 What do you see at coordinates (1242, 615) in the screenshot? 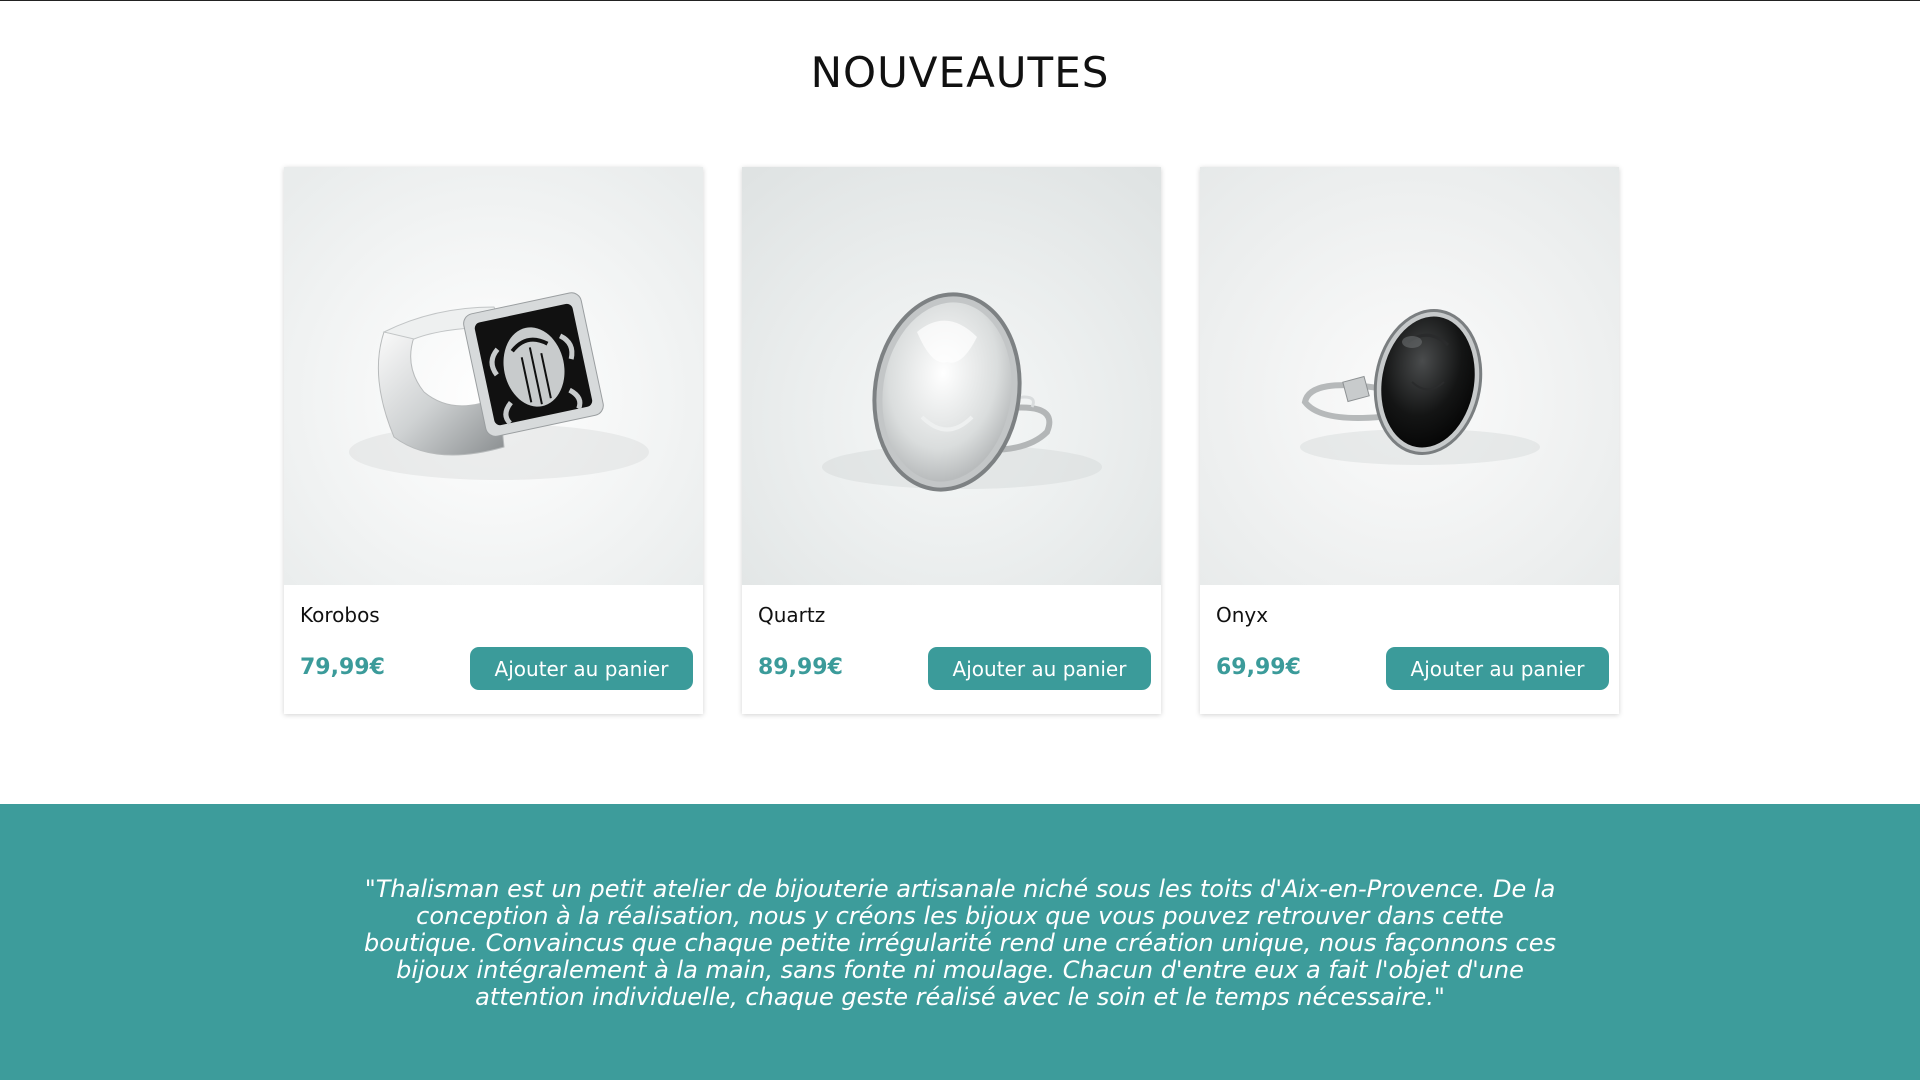
I see `product-name: Onyx` at bounding box center [1242, 615].